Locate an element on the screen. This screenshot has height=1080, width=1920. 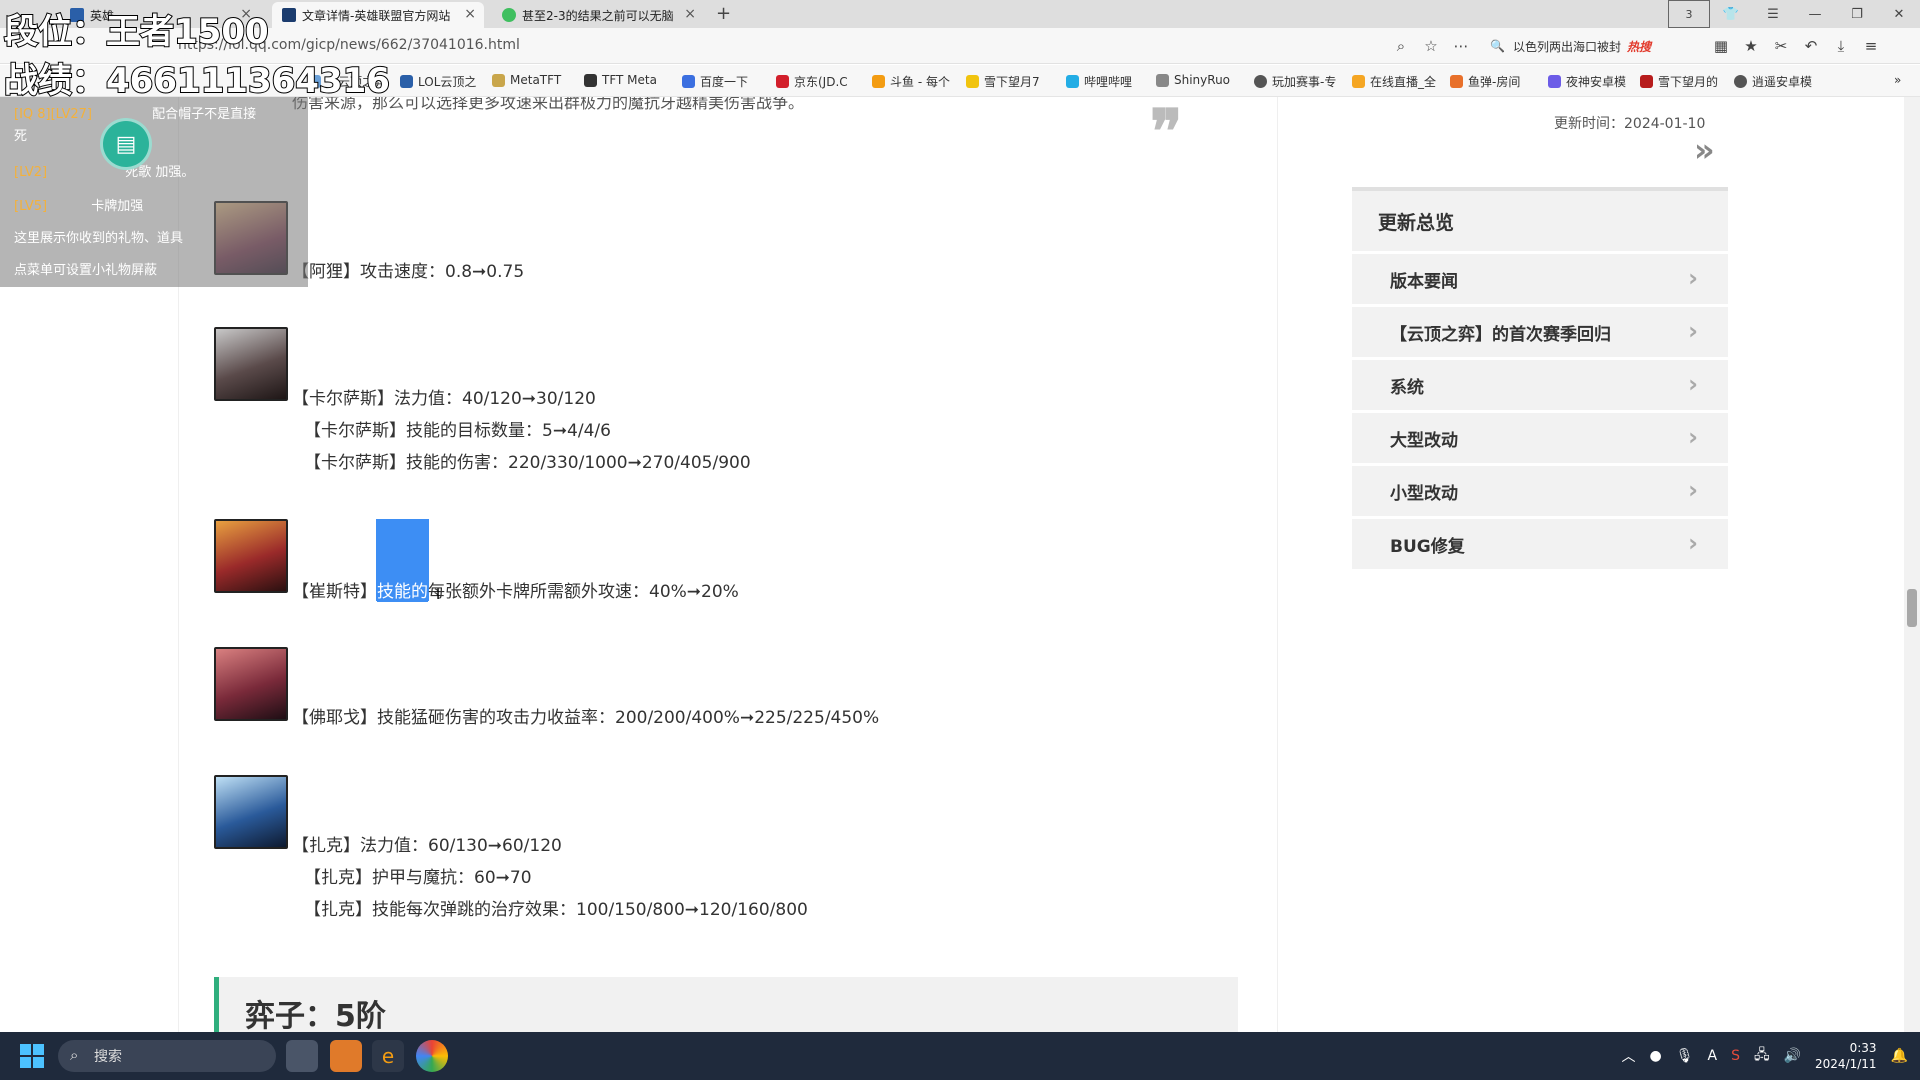
hot-search-badge: 热搜 is located at coordinates (1638, 46).